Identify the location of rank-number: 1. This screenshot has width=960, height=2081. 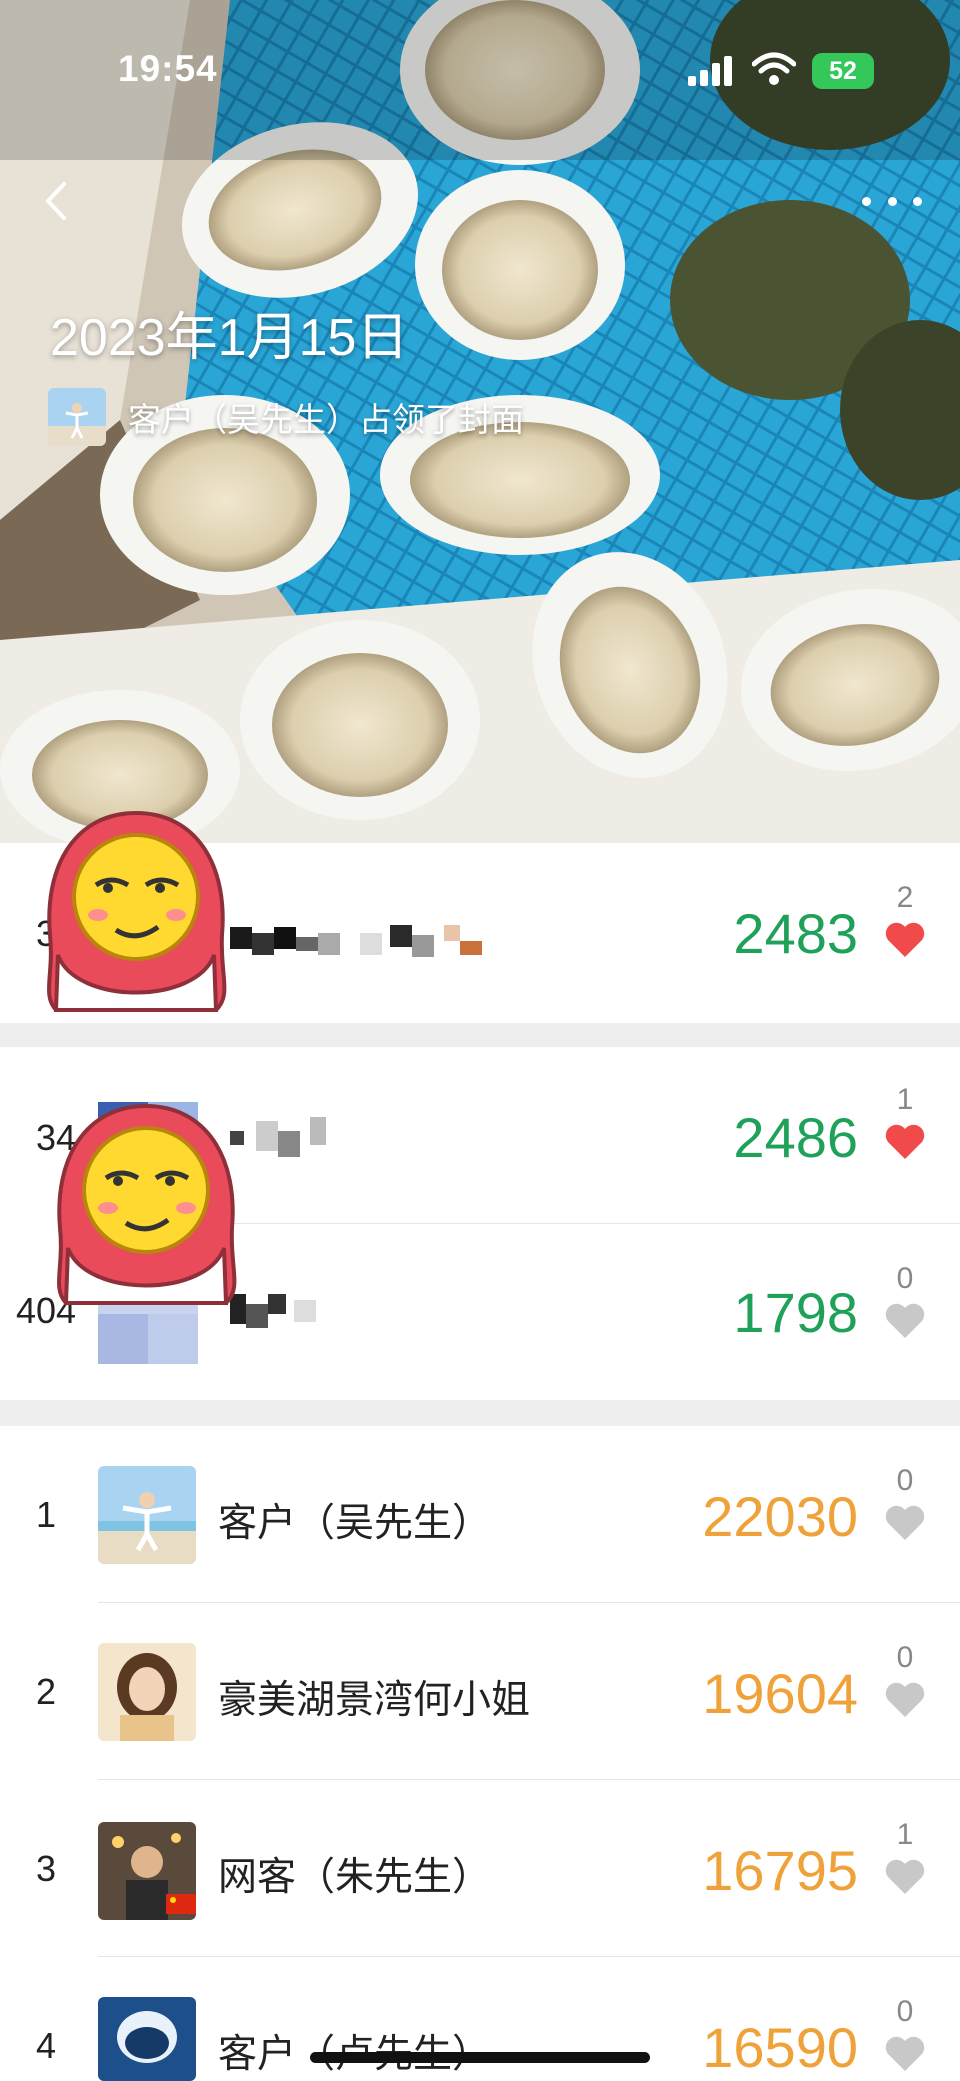
(46, 1514).